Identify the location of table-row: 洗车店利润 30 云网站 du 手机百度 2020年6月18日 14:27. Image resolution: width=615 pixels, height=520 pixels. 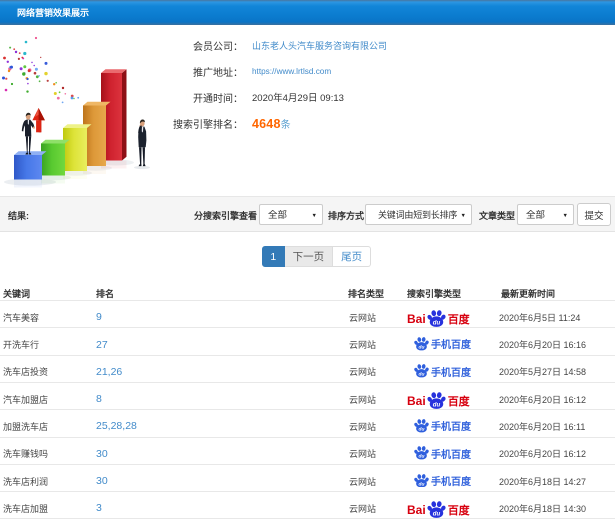
(307, 478).